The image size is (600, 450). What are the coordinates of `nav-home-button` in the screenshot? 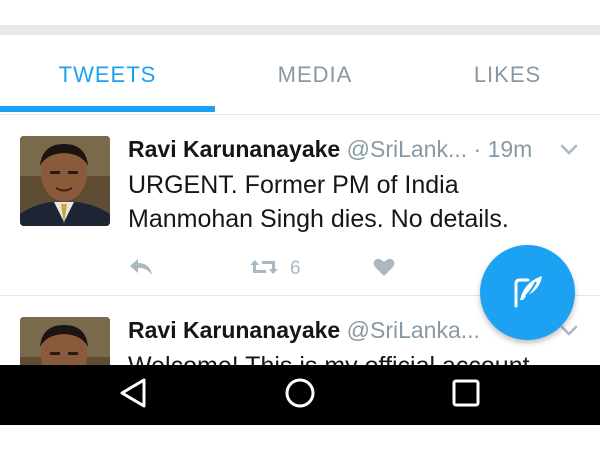 It's located at (300, 395).